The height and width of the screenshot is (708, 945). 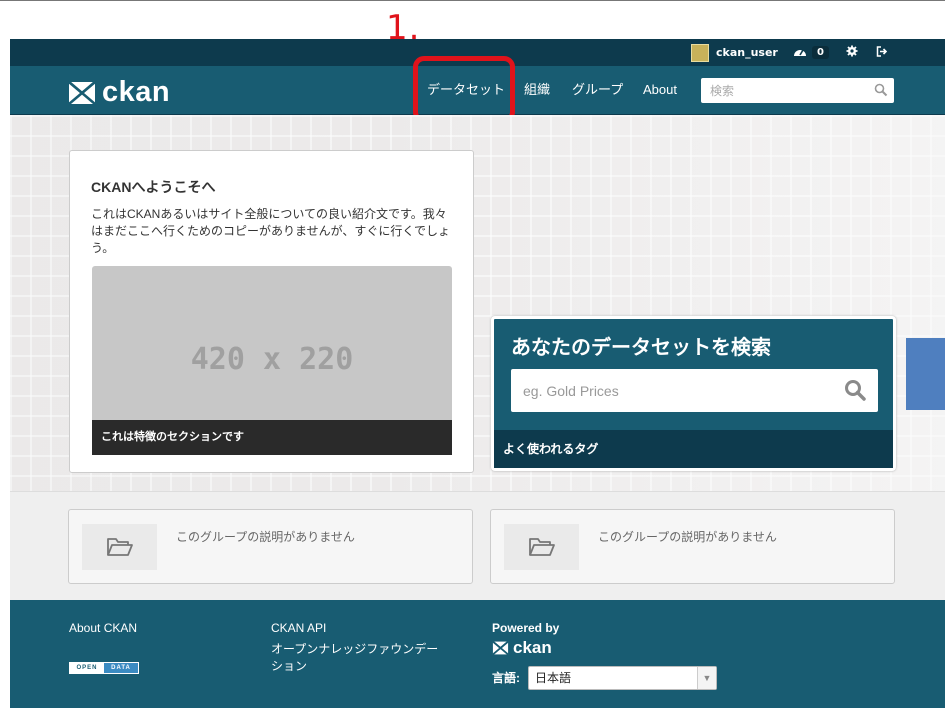 What do you see at coordinates (925, 374) in the screenshot?
I see `side-feedback-tab` at bounding box center [925, 374].